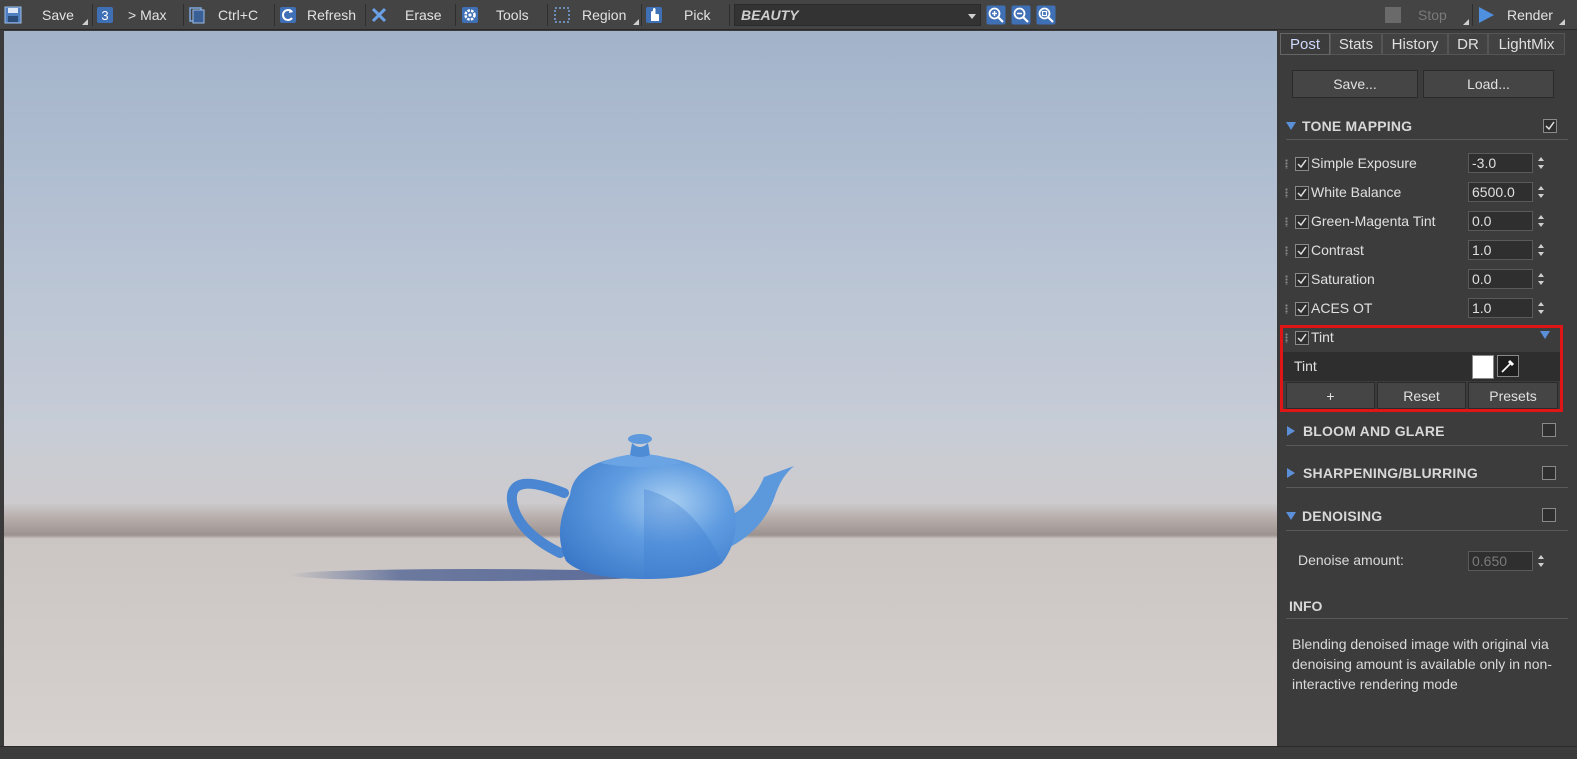 The image size is (1577, 759). Describe the element at coordinates (238, 15) in the screenshot. I see `copy-label: Ctrl+C` at that location.